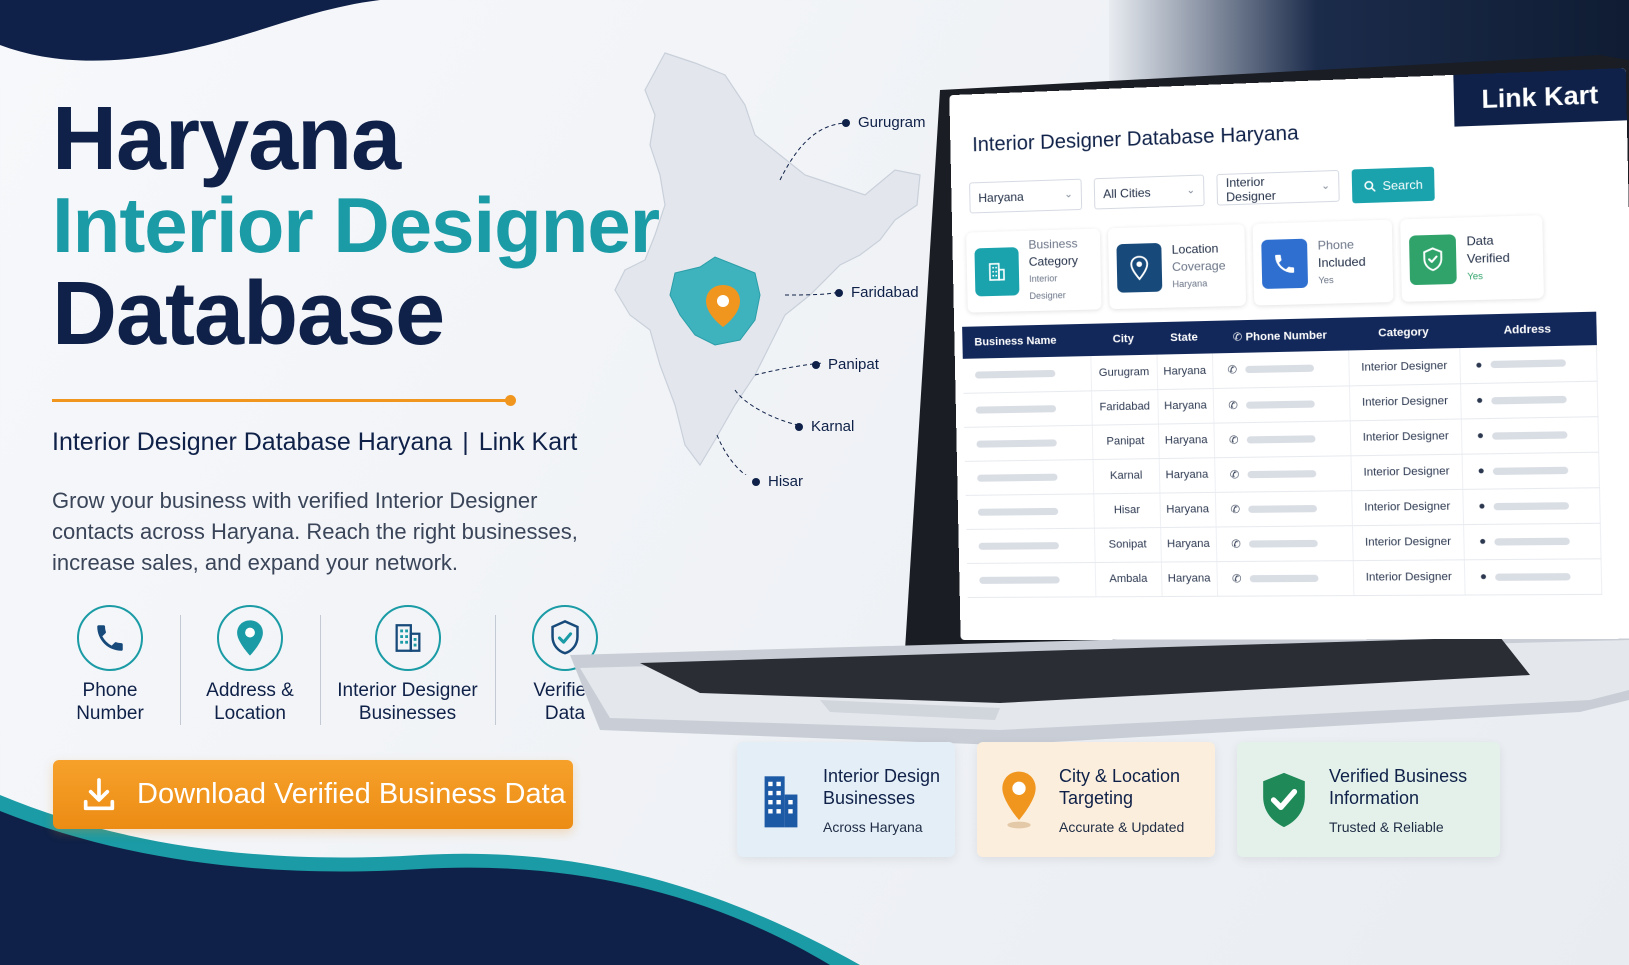 This screenshot has width=1629, height=965. I want to click on stat-card-phone-included: Phone Included Yes, so click(1323, 262).